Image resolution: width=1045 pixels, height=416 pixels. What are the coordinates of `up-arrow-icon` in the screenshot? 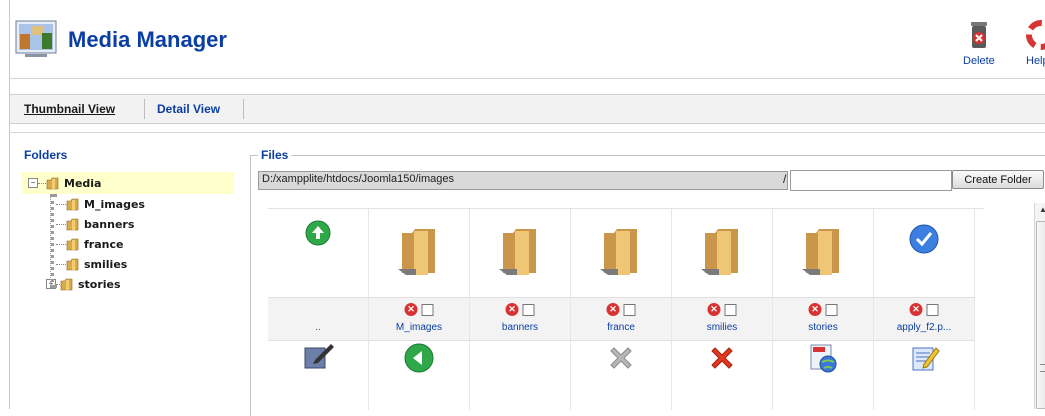 It's located at (318, 233).